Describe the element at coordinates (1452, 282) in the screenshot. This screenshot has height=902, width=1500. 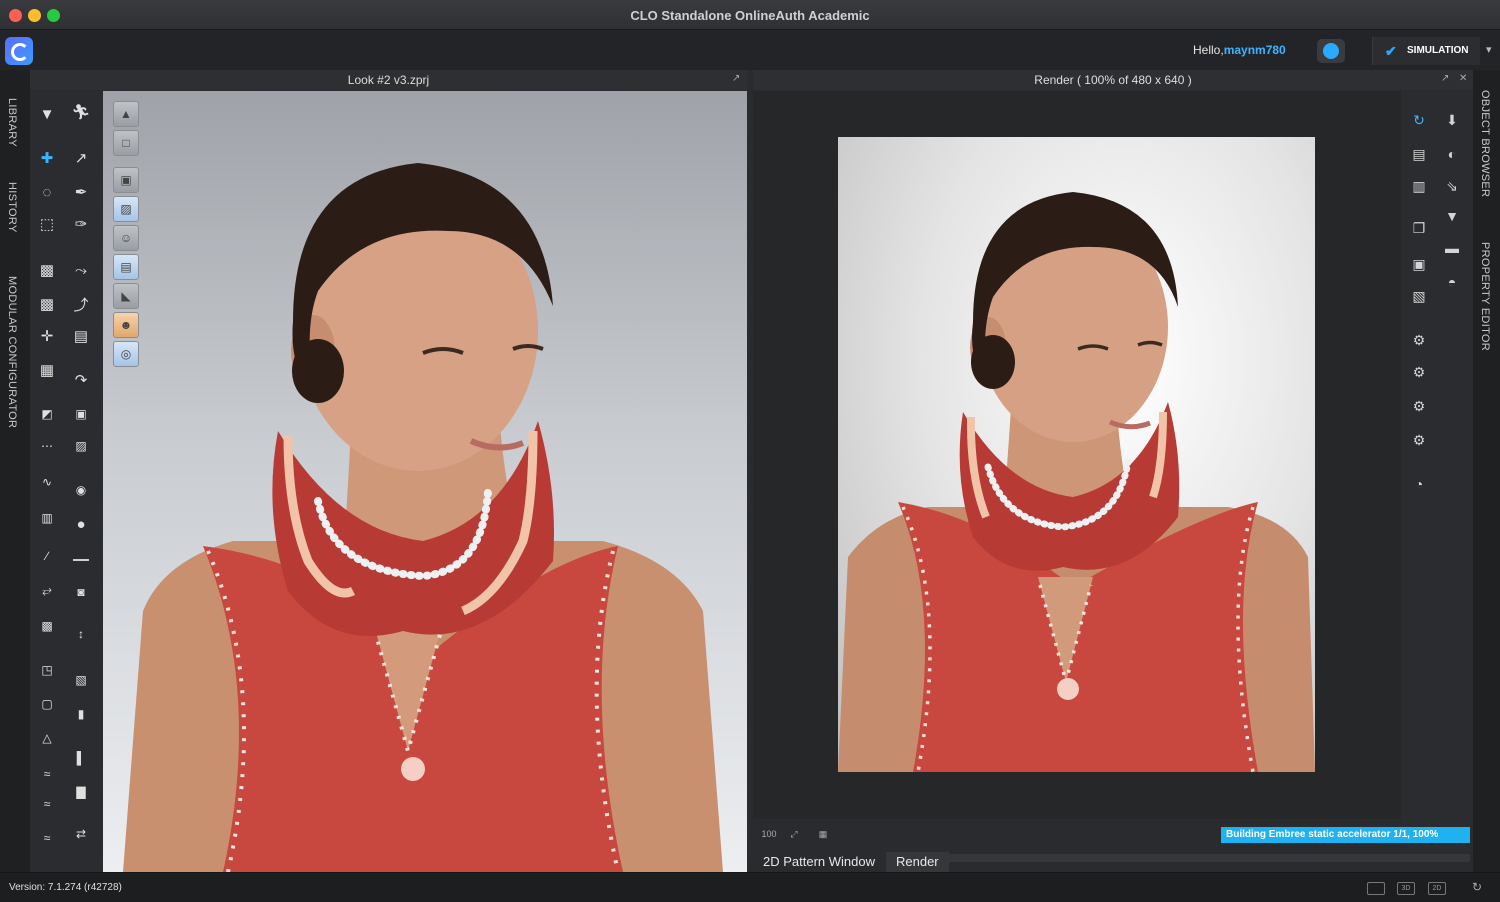
I see `dome-icon: ◓` at that location.